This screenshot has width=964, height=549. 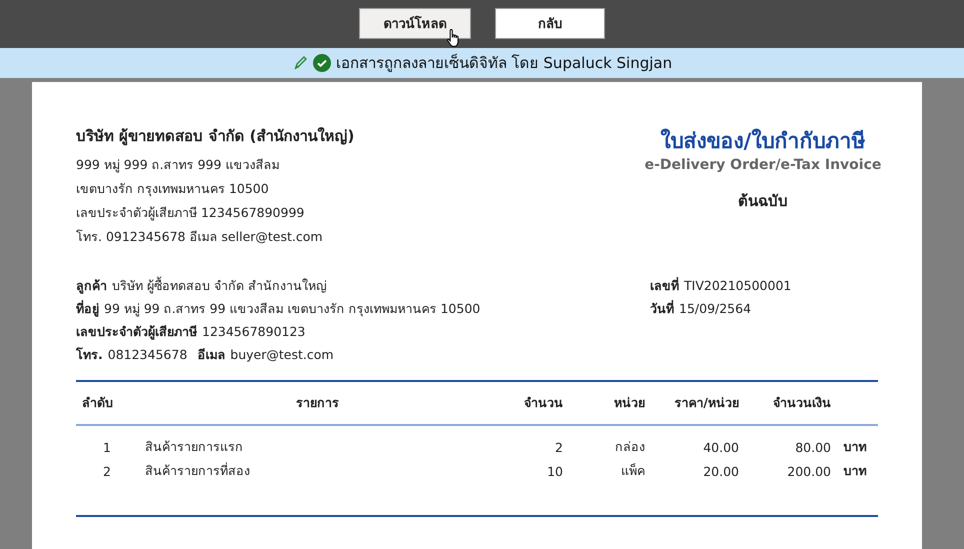 I want to click on column-header: จำนวนเงิน, so click(x=802, y=402).